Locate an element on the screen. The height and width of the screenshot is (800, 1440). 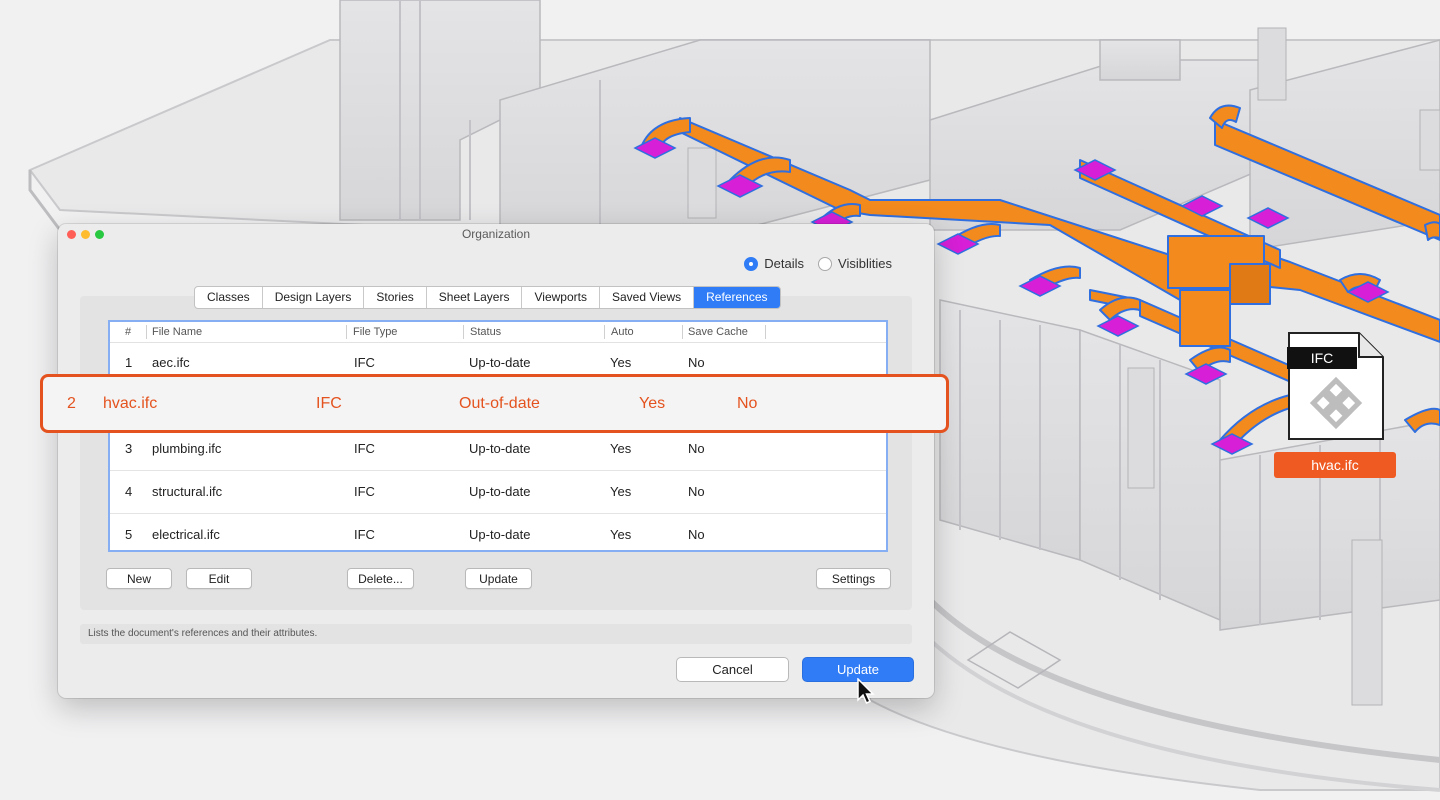
pointer-cursor-icon is located at coordinates (866, 691).